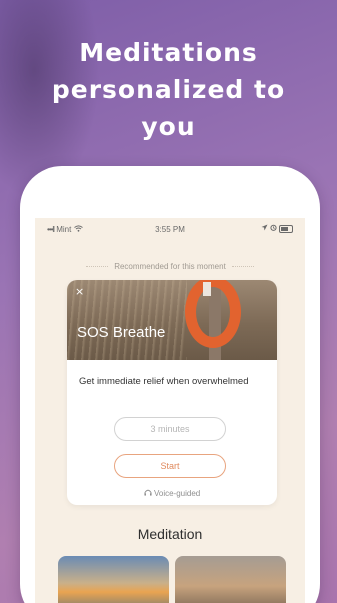 The width and height of the screenshot is (337, 603). What do you see at coordinates (96, 267) in the screenshot?
I see `divider-left` at bounding box center [96, 267].